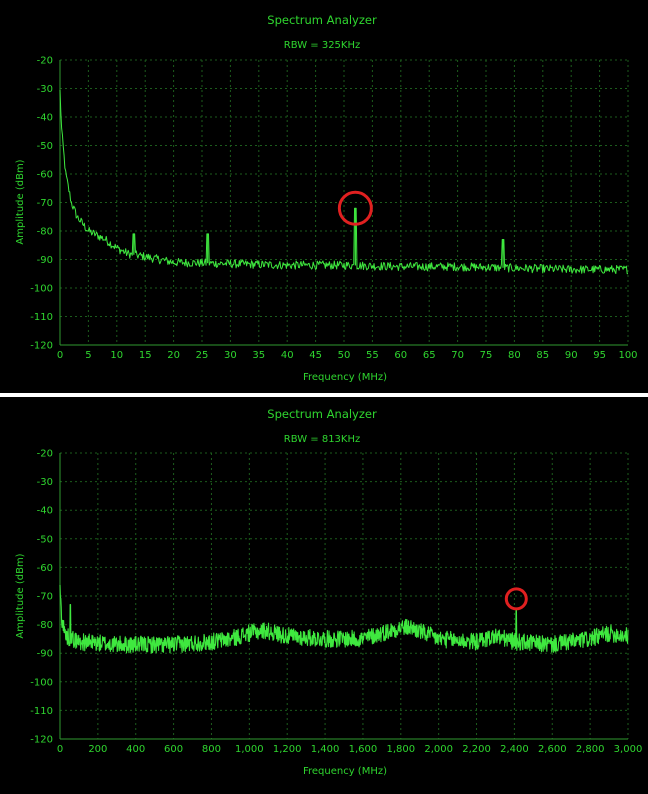 The width and height of the screenshot is (648, 794). I want to click on x-tick-label: 2,400, so click(514, 749).